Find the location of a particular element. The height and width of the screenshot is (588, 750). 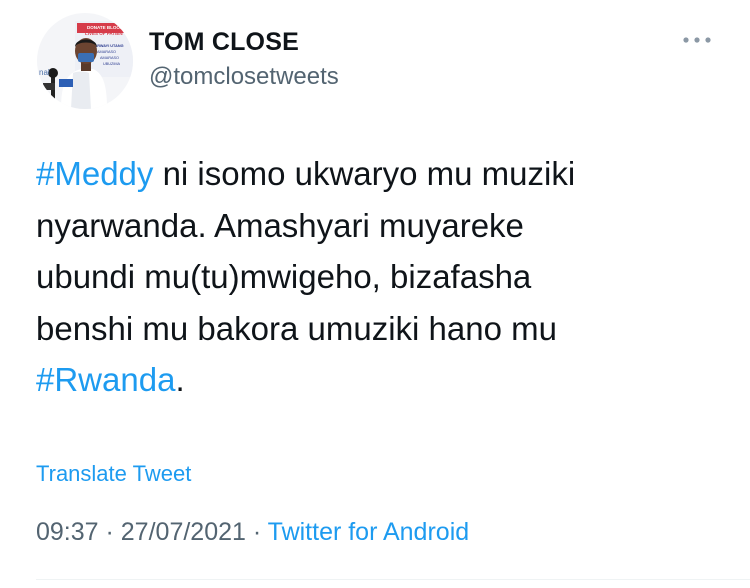

tweet-source-link: Twitter for Android is located at coordinates (368, 532).